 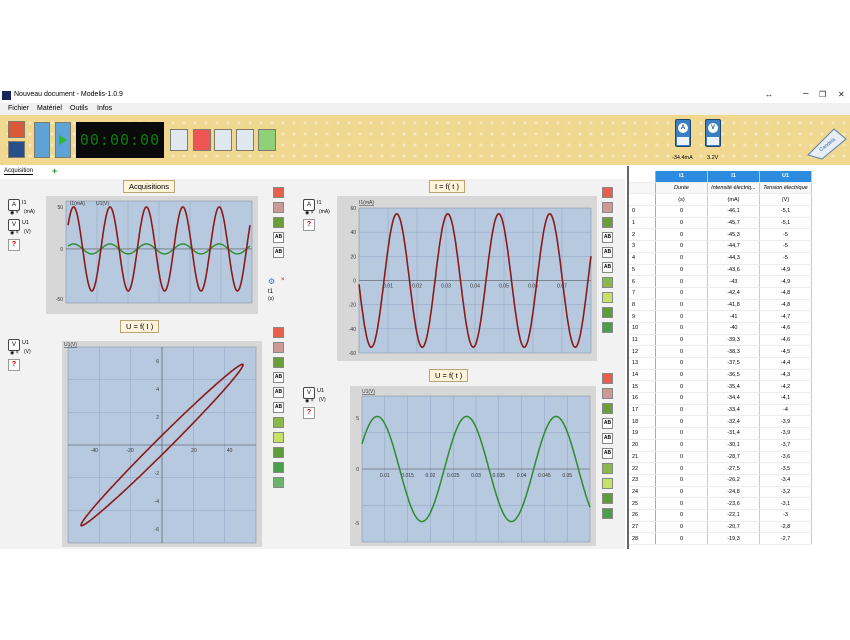 I want to click on plot-acquisitions: 50 0 -50 I1(mA) U1(V), so click(x=152, y=255).